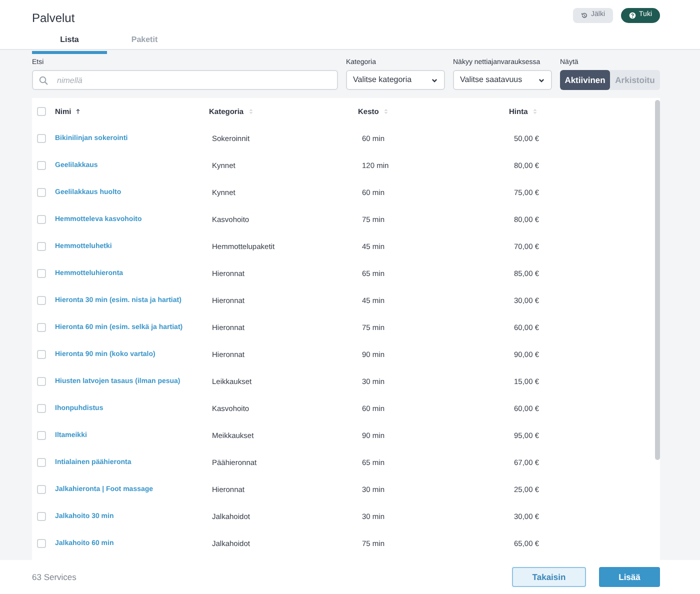 This screenshot has width=700, height=594. I want to click on toggle-option: Aktiivinen, so click(585, 80).